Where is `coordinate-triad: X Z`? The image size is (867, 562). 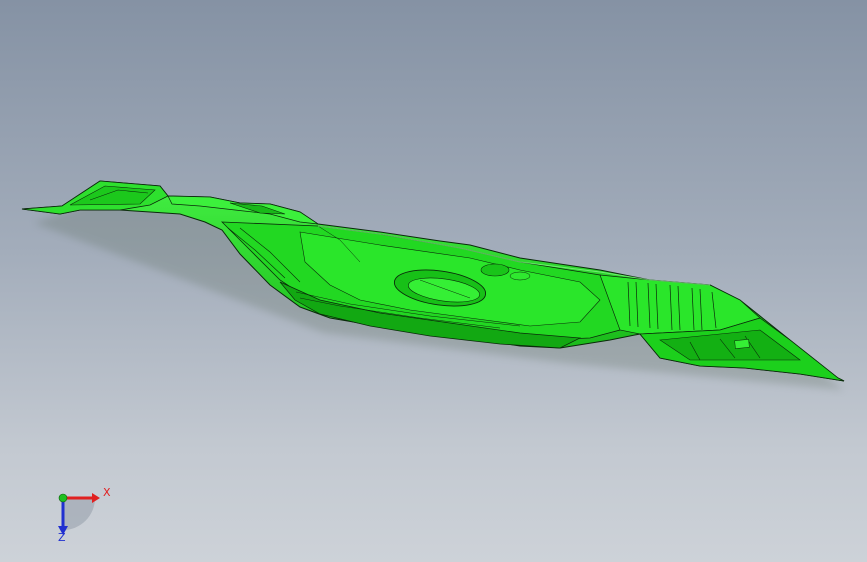
coordinate-triad: X Z is located at coordinates (85, 513).